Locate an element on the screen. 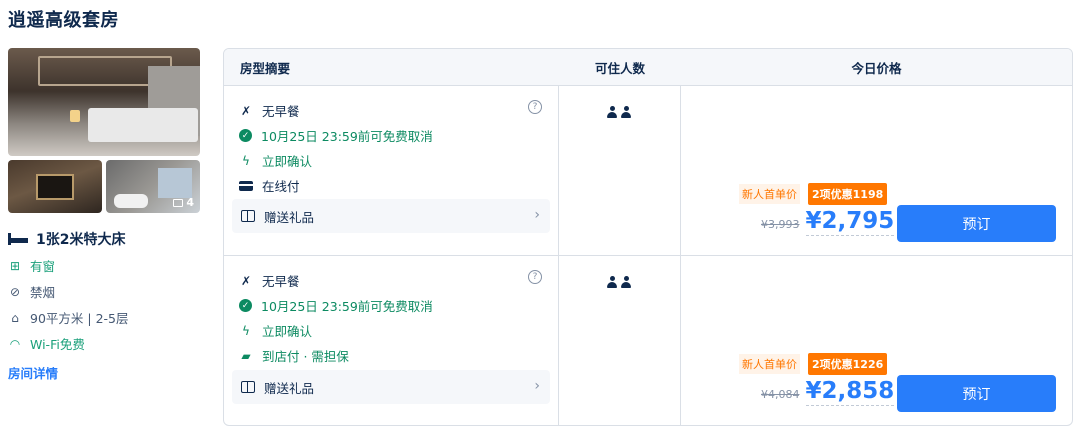 This screenshot has width=1080, height=435. price-box: ¥3,993 ¥2,795 is located at coordinates (828, 222).